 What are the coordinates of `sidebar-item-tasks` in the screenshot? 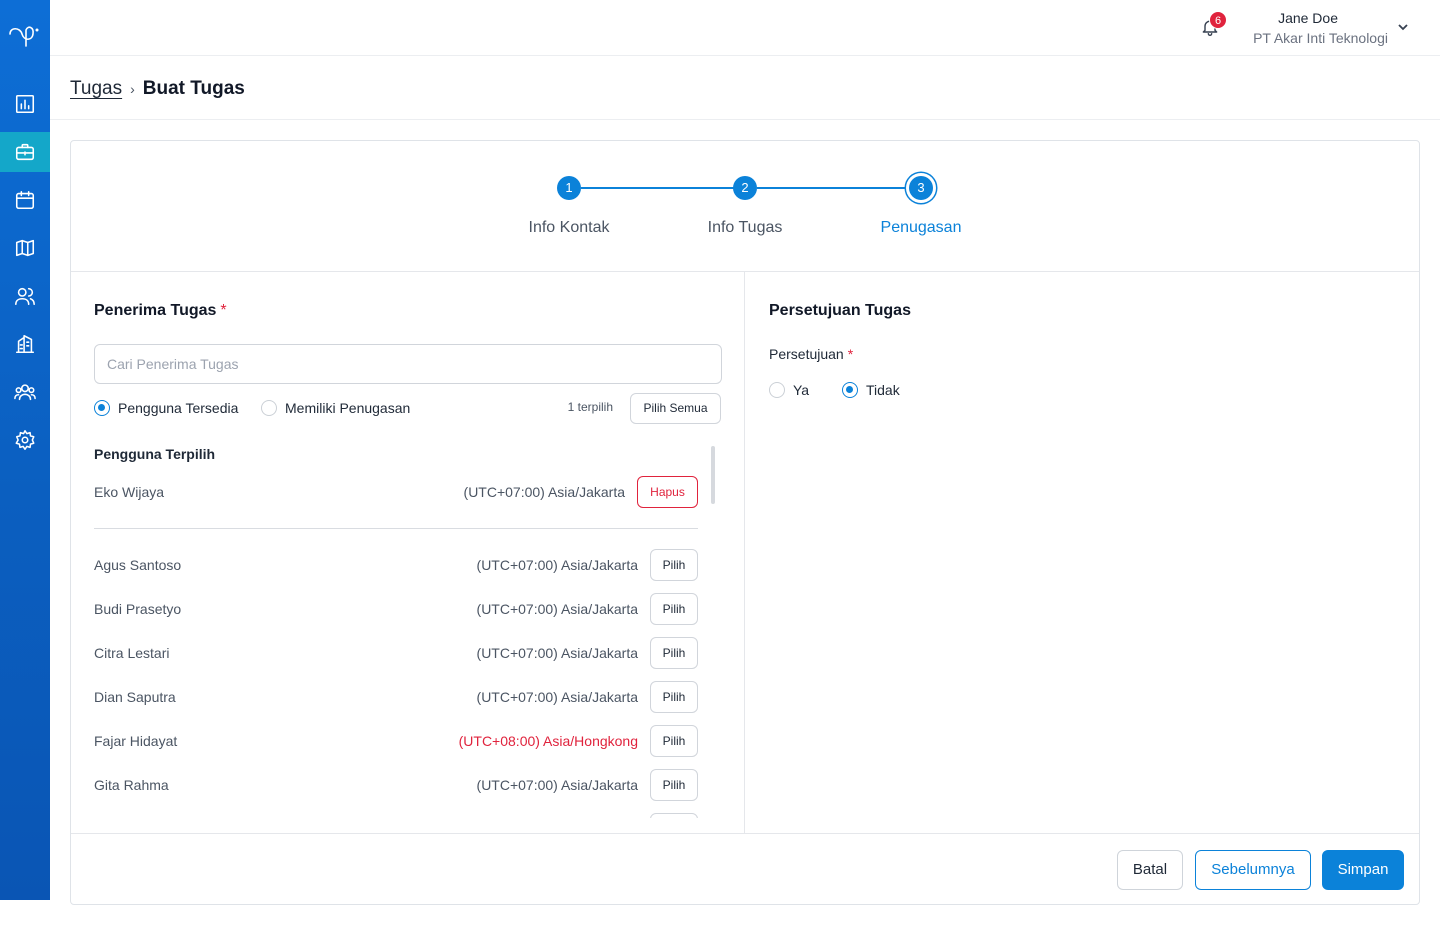 It's located at (25, 152).